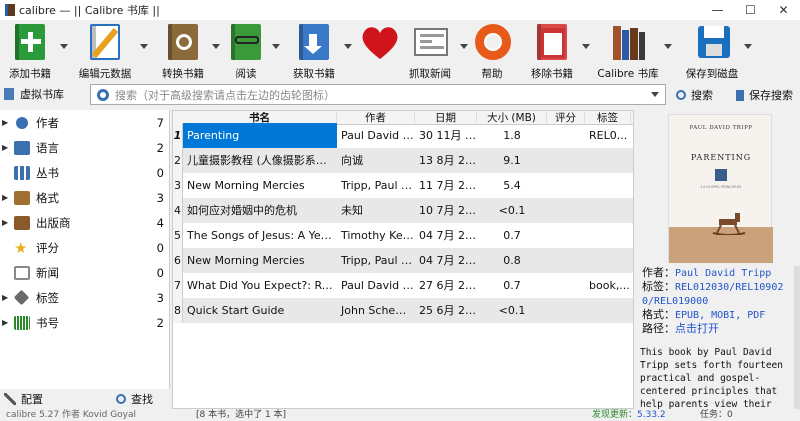  I want to click on search-bar-row: 虚拟书库 搜索（对于高级搜索请点击左边的齿轮图标） 搜索 保存搜索, so click(400, 95).